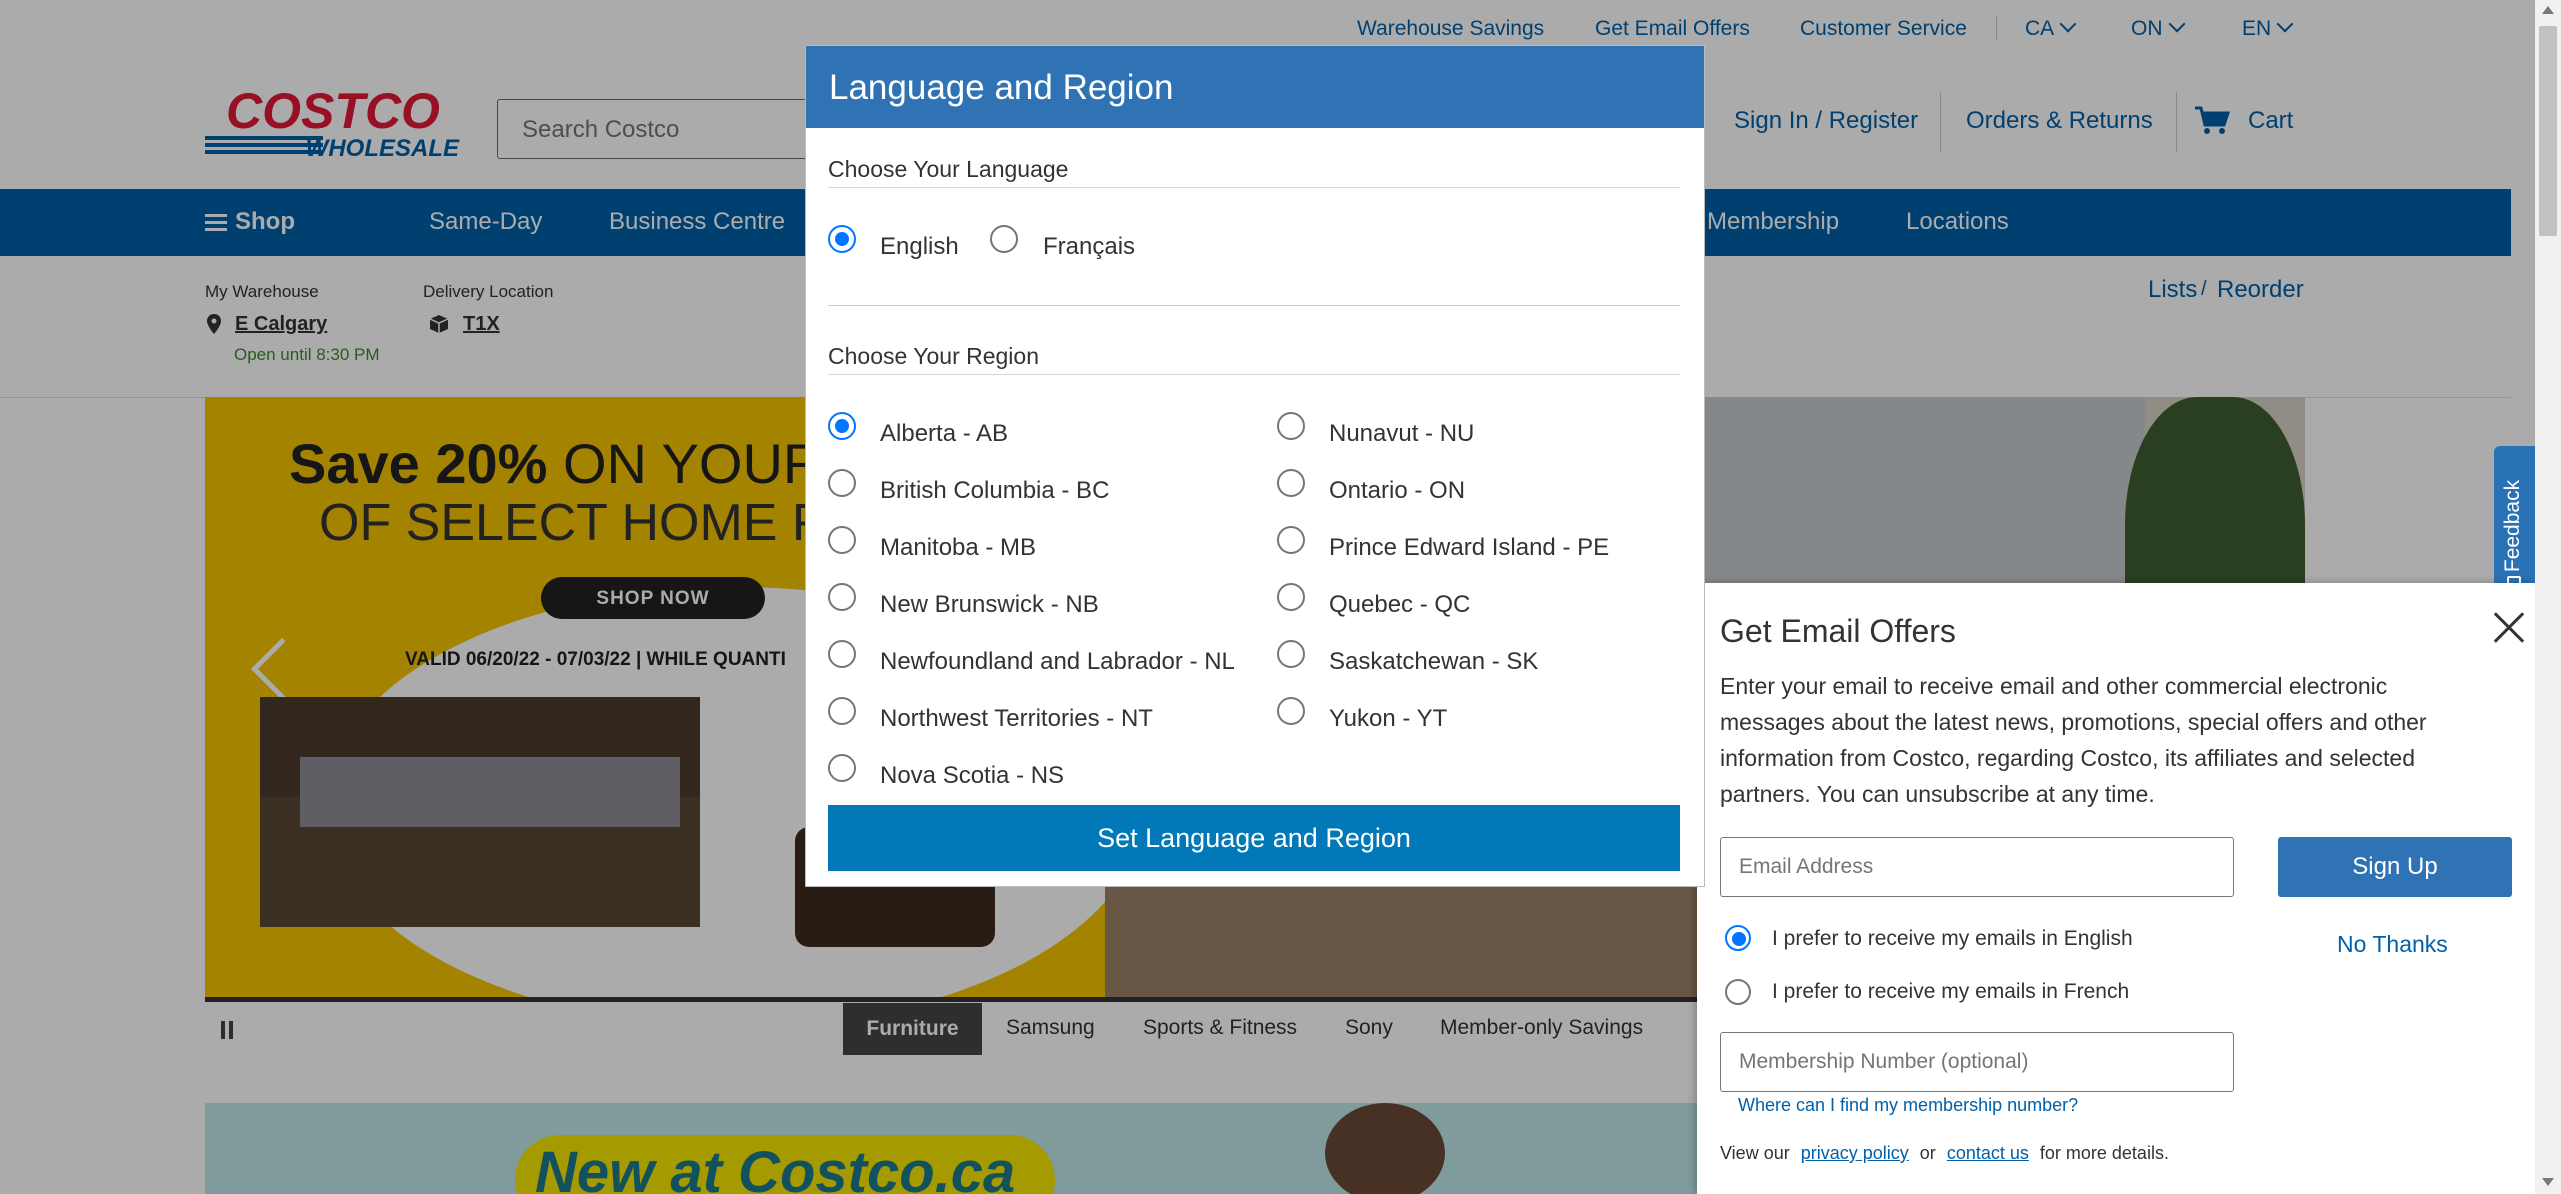 The width and height of the screenshot is (2561, 1194). I want to click on membership-number-field: Membership Number (optional), so click(1977, 1062).